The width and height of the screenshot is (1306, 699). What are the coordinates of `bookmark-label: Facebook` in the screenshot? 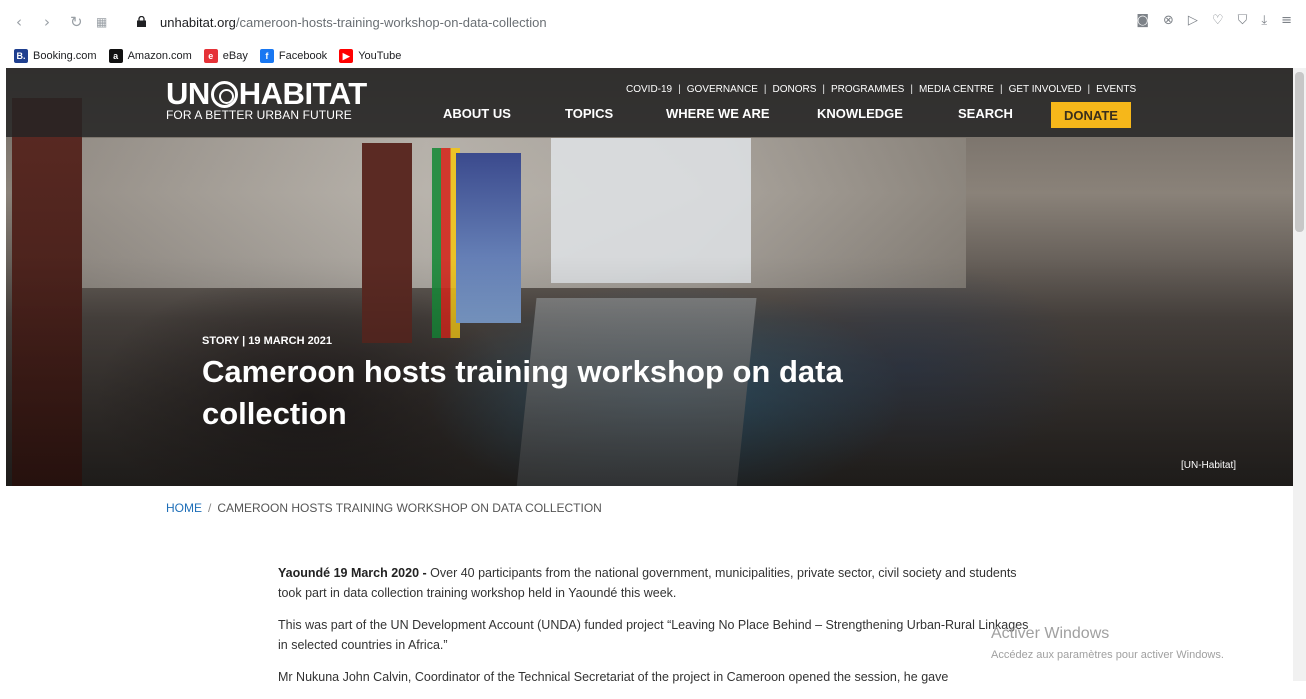 It's located at (303, 56).